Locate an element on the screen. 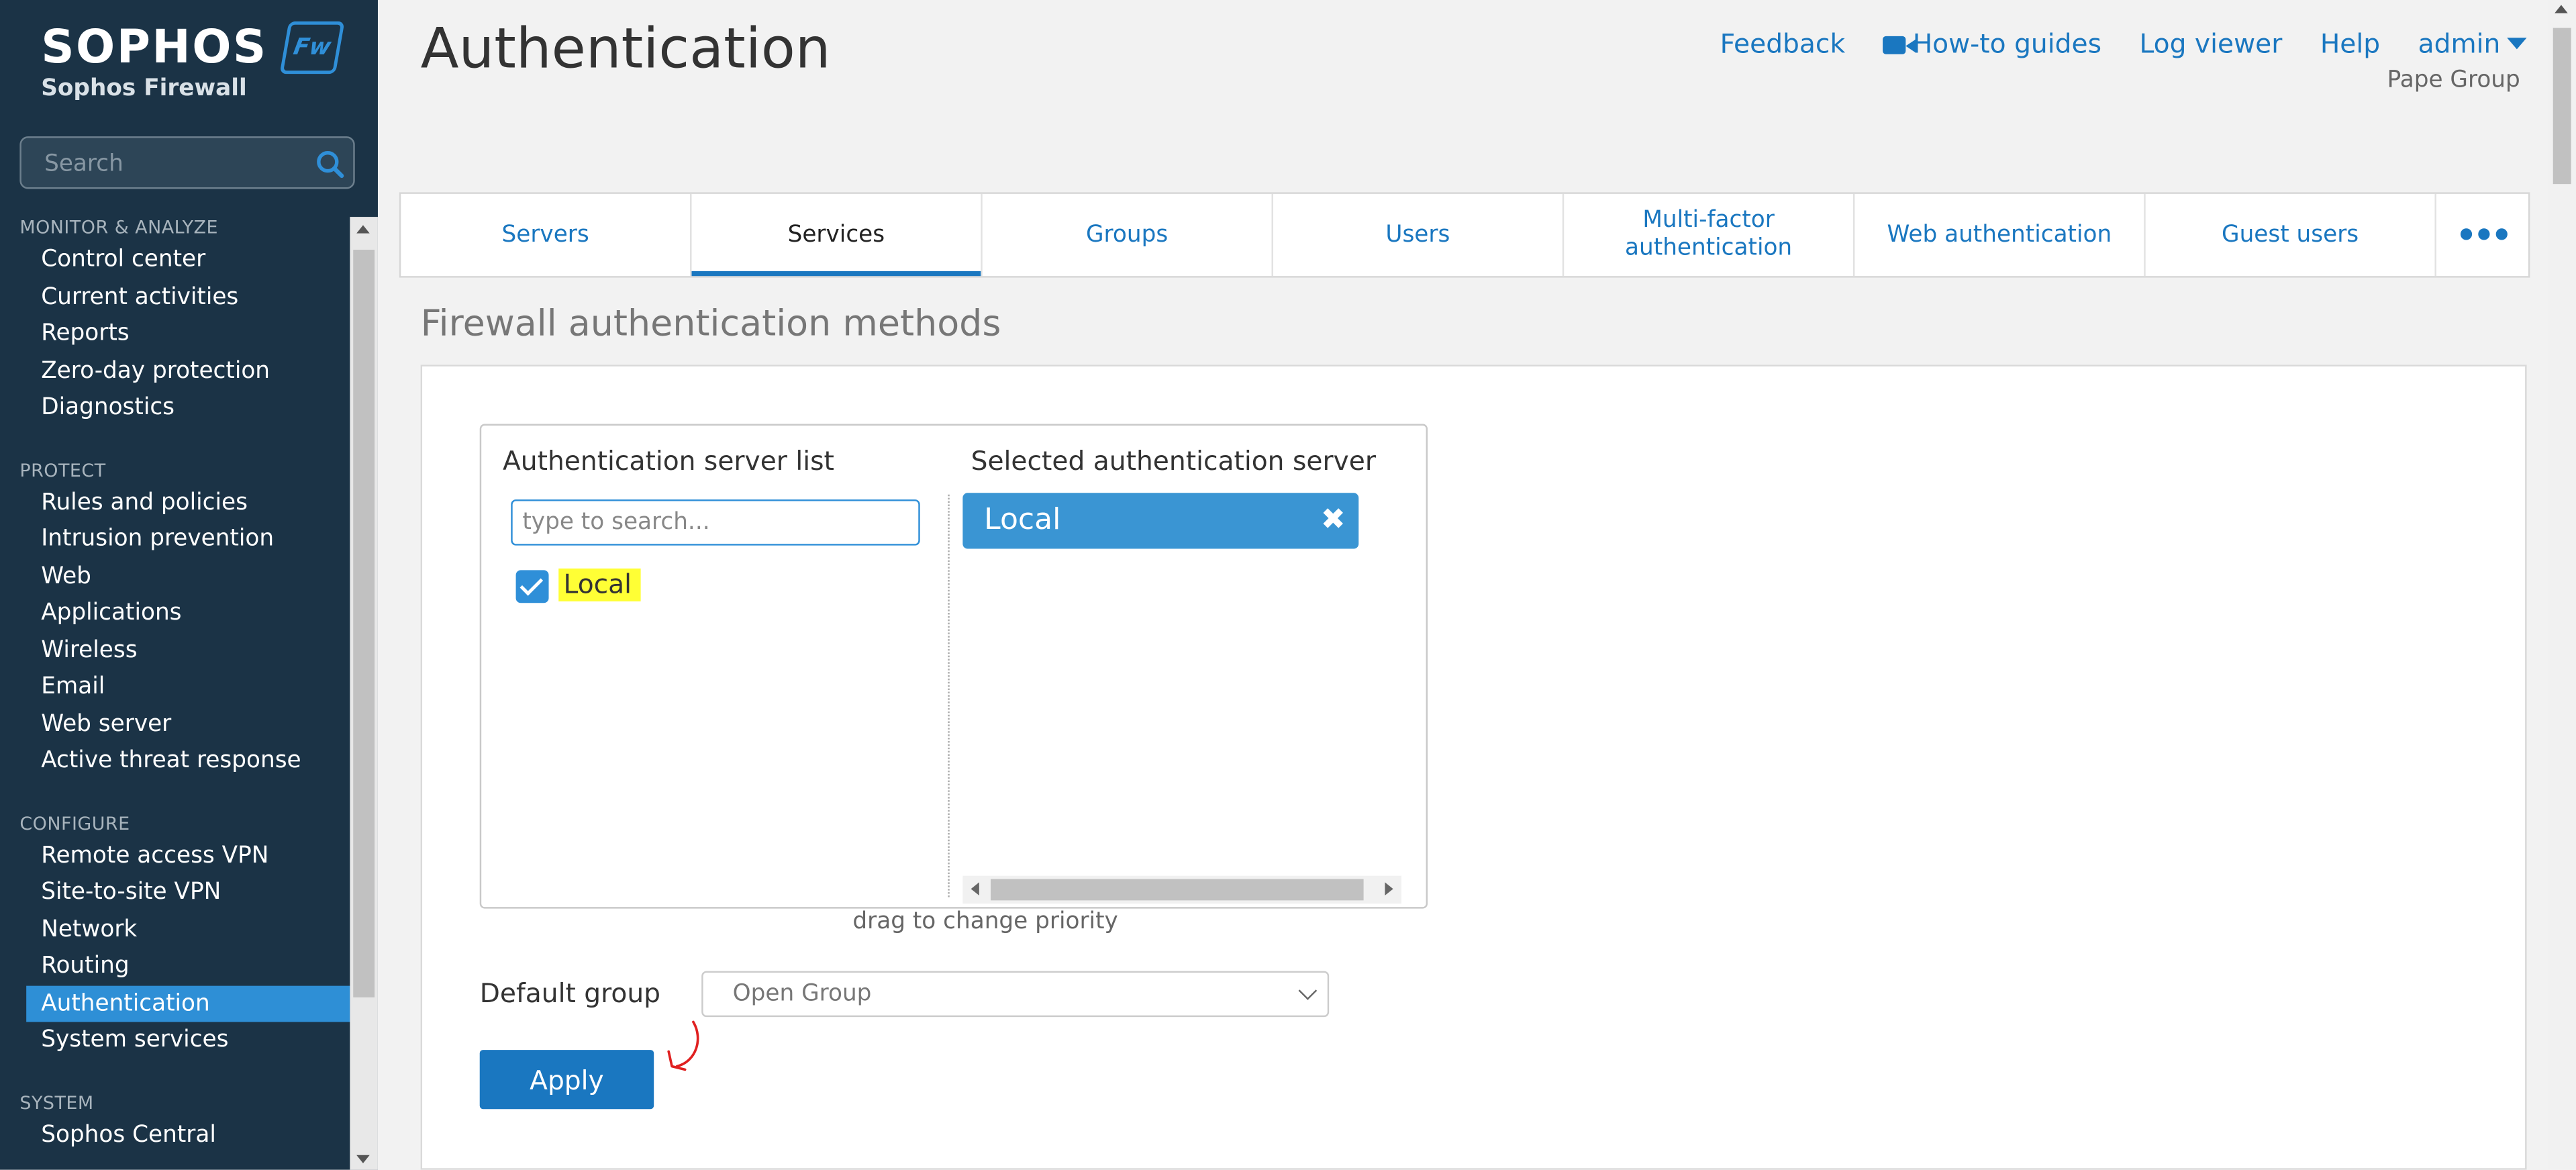 The image size is (2576, 1170). selected-server-label: Local is located at coordinates (1022, 520).